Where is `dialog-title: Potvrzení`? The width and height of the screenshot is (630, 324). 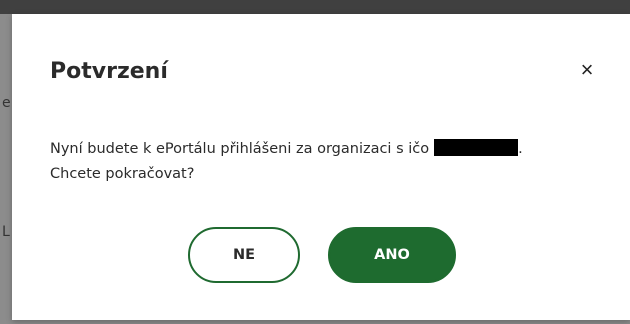 dialog-title: Potvrzení is located at coordinates (109, 71).